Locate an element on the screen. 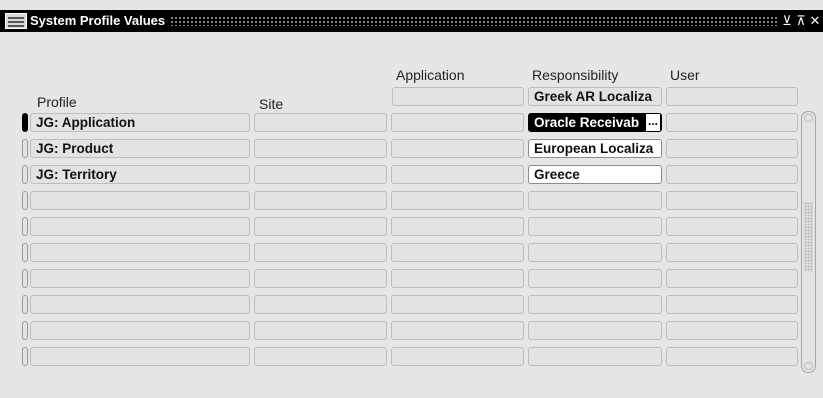 This screenshot has width=823, height=398. header-responsibility: Responsibility is located at coordinates (575, 75).